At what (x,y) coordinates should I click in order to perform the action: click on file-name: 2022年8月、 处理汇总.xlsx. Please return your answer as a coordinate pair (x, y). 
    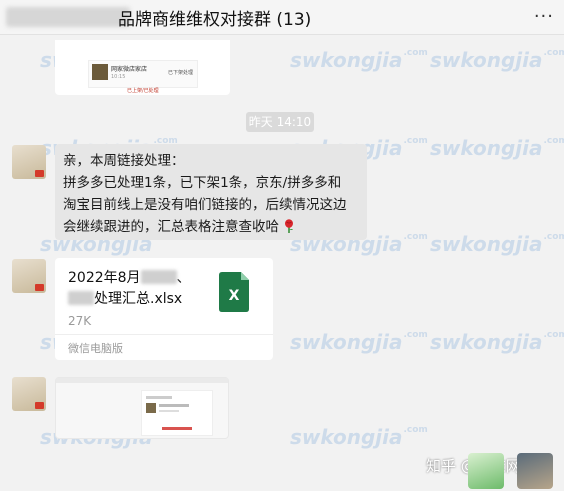
    Looking at the image, I should click on (129, 288).